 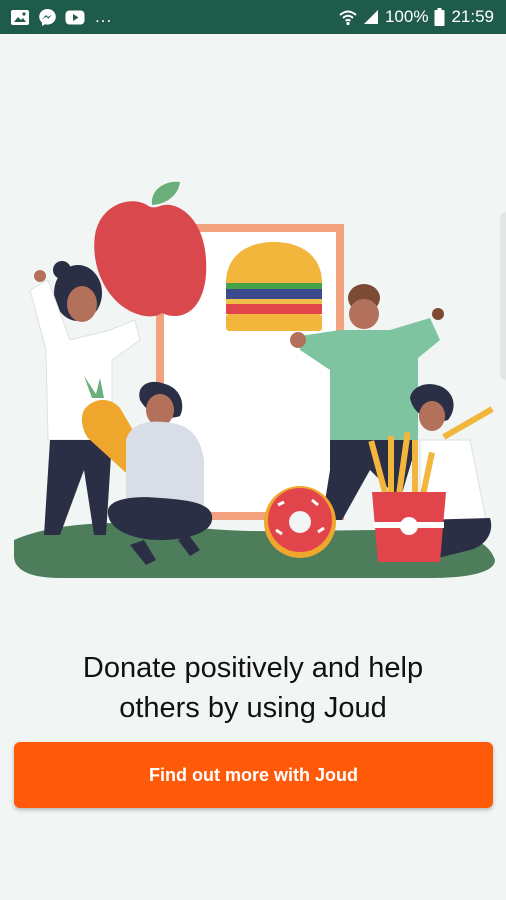 I want to click on battery-percent: 100%, so click(x=406, y=16).